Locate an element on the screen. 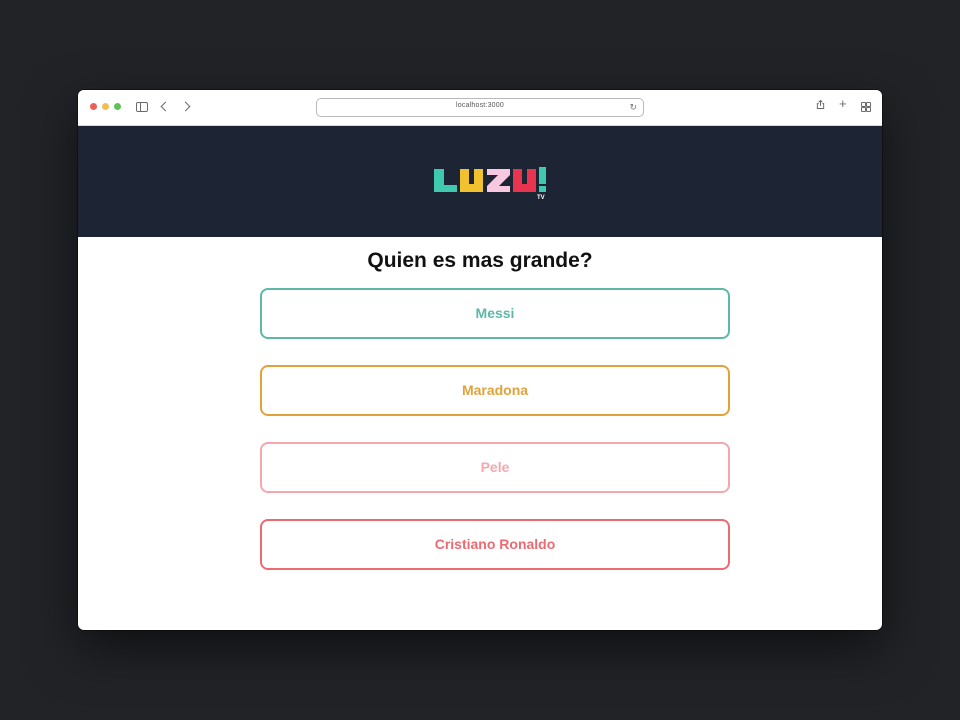 The width and height of the screenshot is (960, 720). luzu-tv-logo: TV is located at coordinates (490, 184).